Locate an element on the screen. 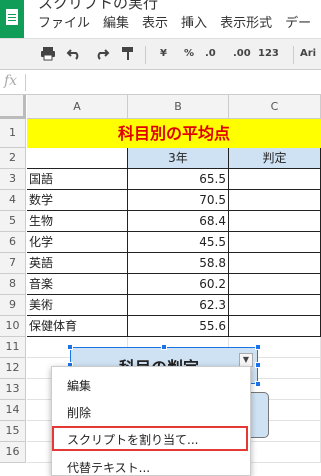 This screenshot has height=476, width=321. score-cell: 45.5 is located at coordinates (178, 242).